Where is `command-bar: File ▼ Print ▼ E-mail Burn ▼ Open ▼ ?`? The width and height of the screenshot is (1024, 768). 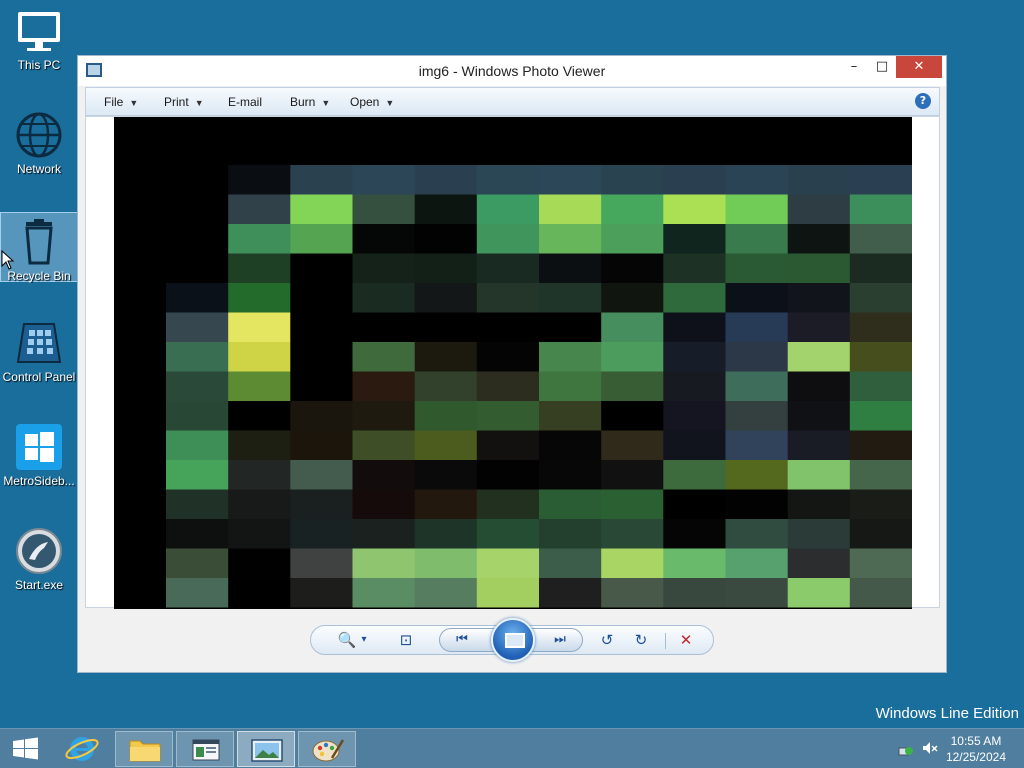 command-bar: File ▼ Print ▼ E-mail Burn ▼ Open ▼ ? is located at coordinates (512, 101).